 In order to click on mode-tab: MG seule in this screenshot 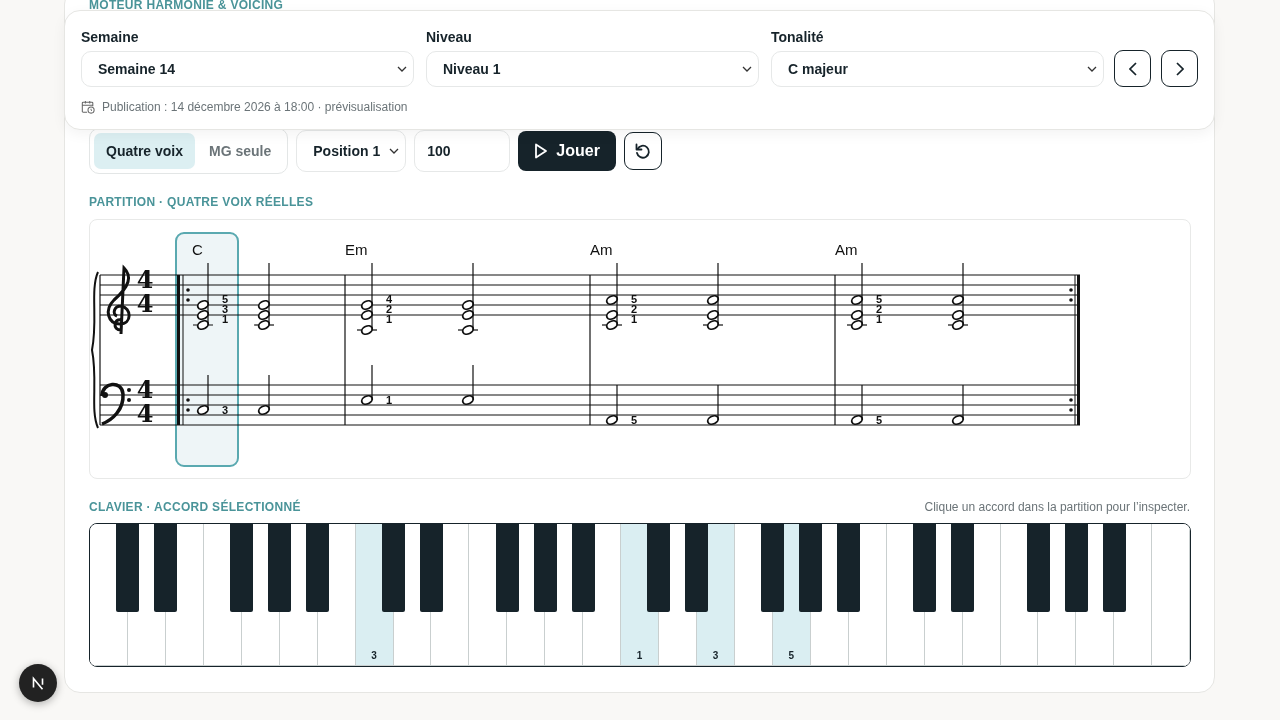, I will do `click(240, 151)`.